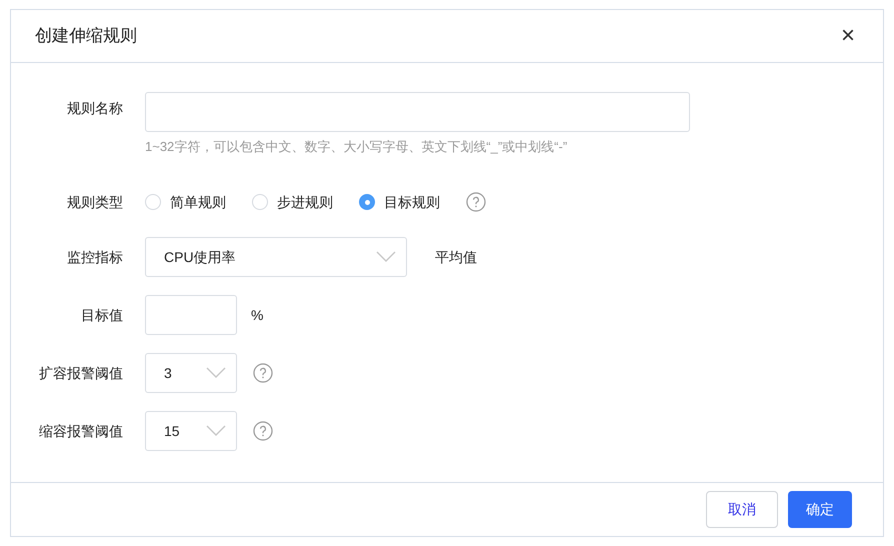 The width and height of the screenshot is (894, 546). Describe the element at coordinates (185, 202) in the screenshot. I see `radio-option: 简单规则` at that location.